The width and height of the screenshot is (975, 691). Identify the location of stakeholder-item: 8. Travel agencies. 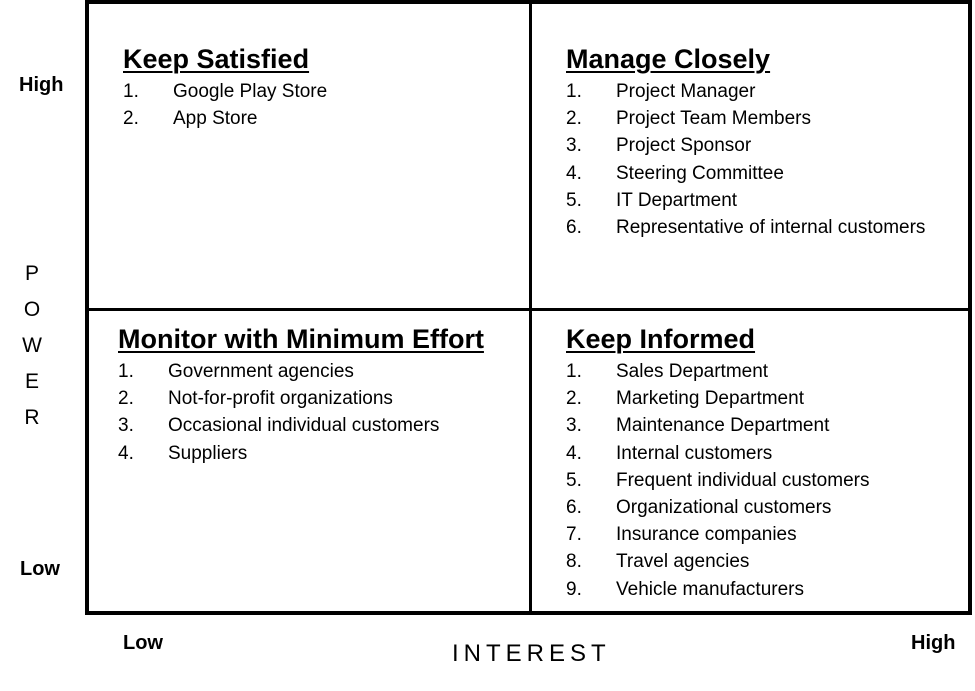
(717, 561).